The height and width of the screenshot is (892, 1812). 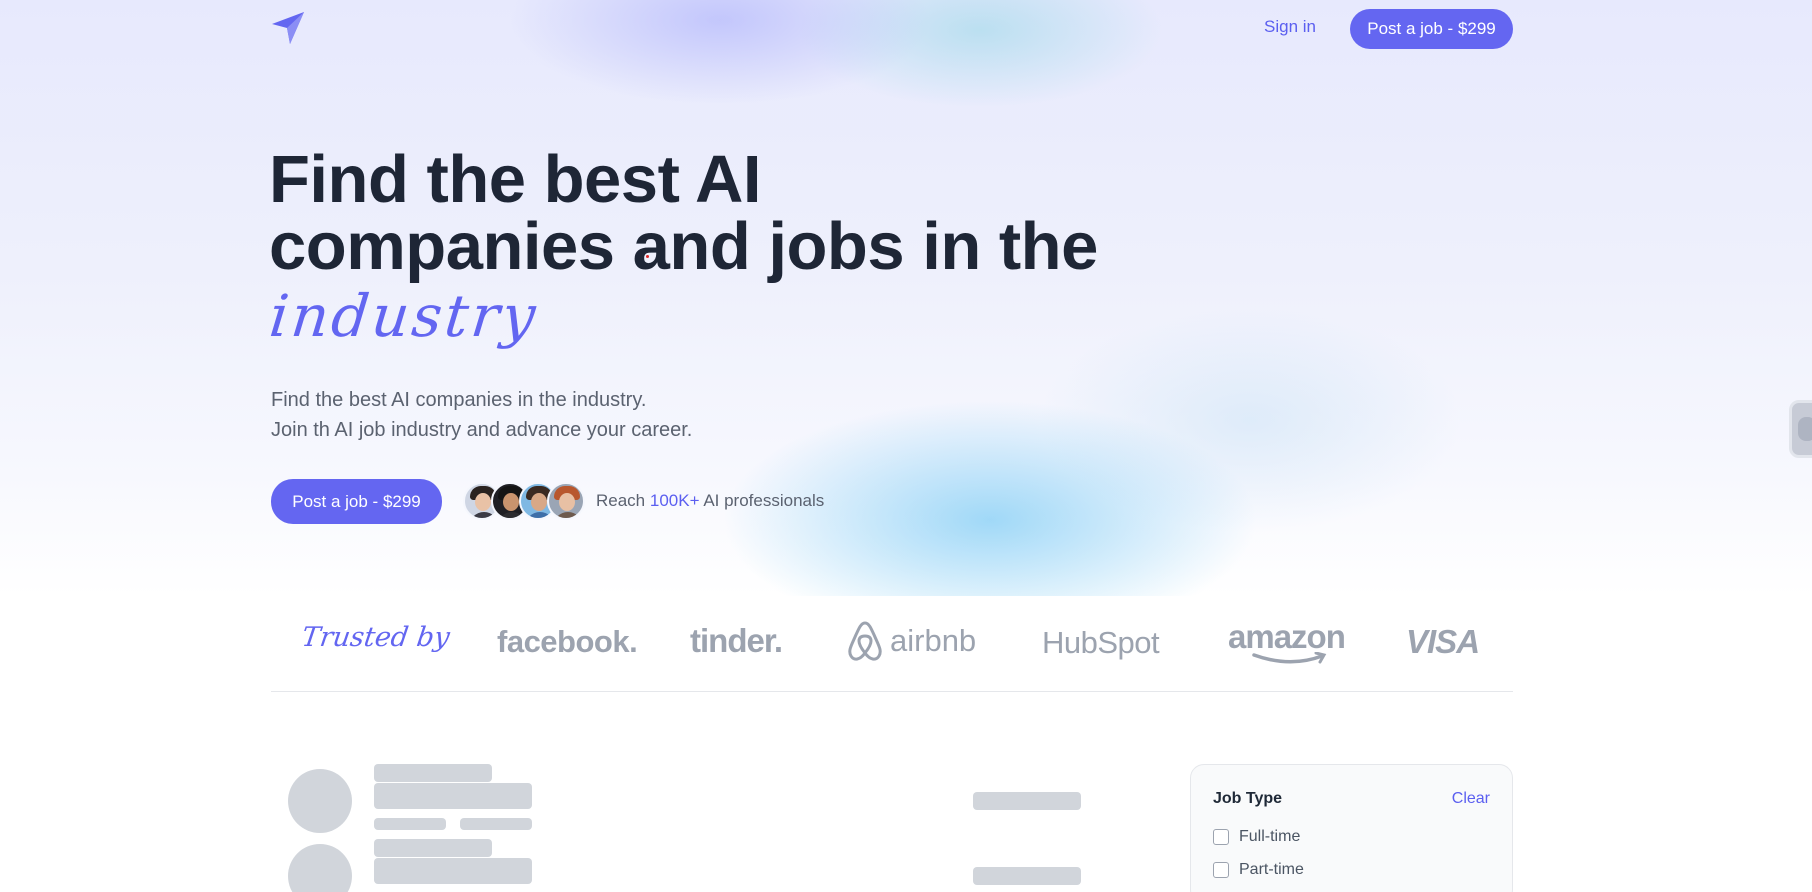 What do you see at coordinates (515, 179) in the screenshot?
I see `headline-line-1: Find the best AI` at bounding box center [515, 179].